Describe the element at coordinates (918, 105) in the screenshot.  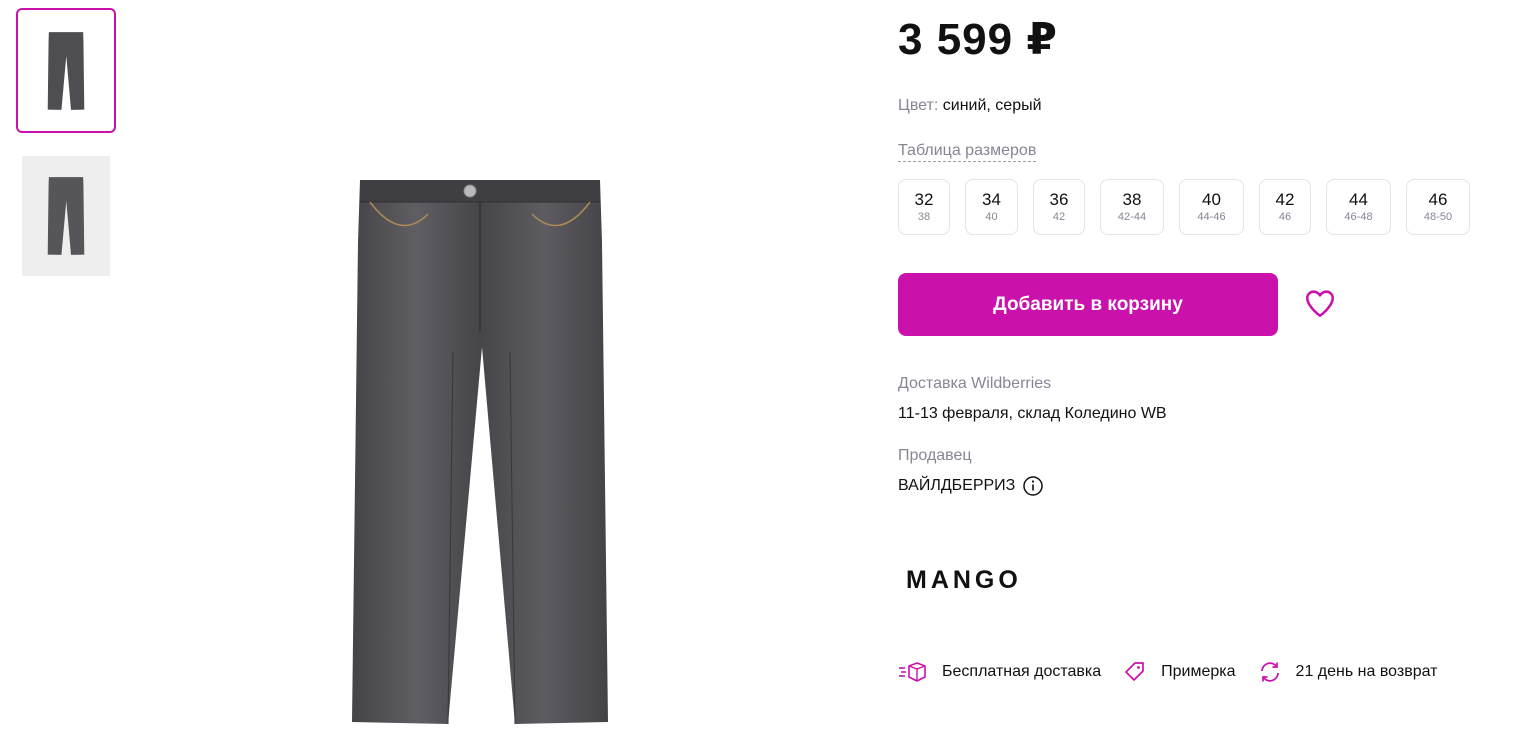
I see `color-label: Цвет:` at that location.